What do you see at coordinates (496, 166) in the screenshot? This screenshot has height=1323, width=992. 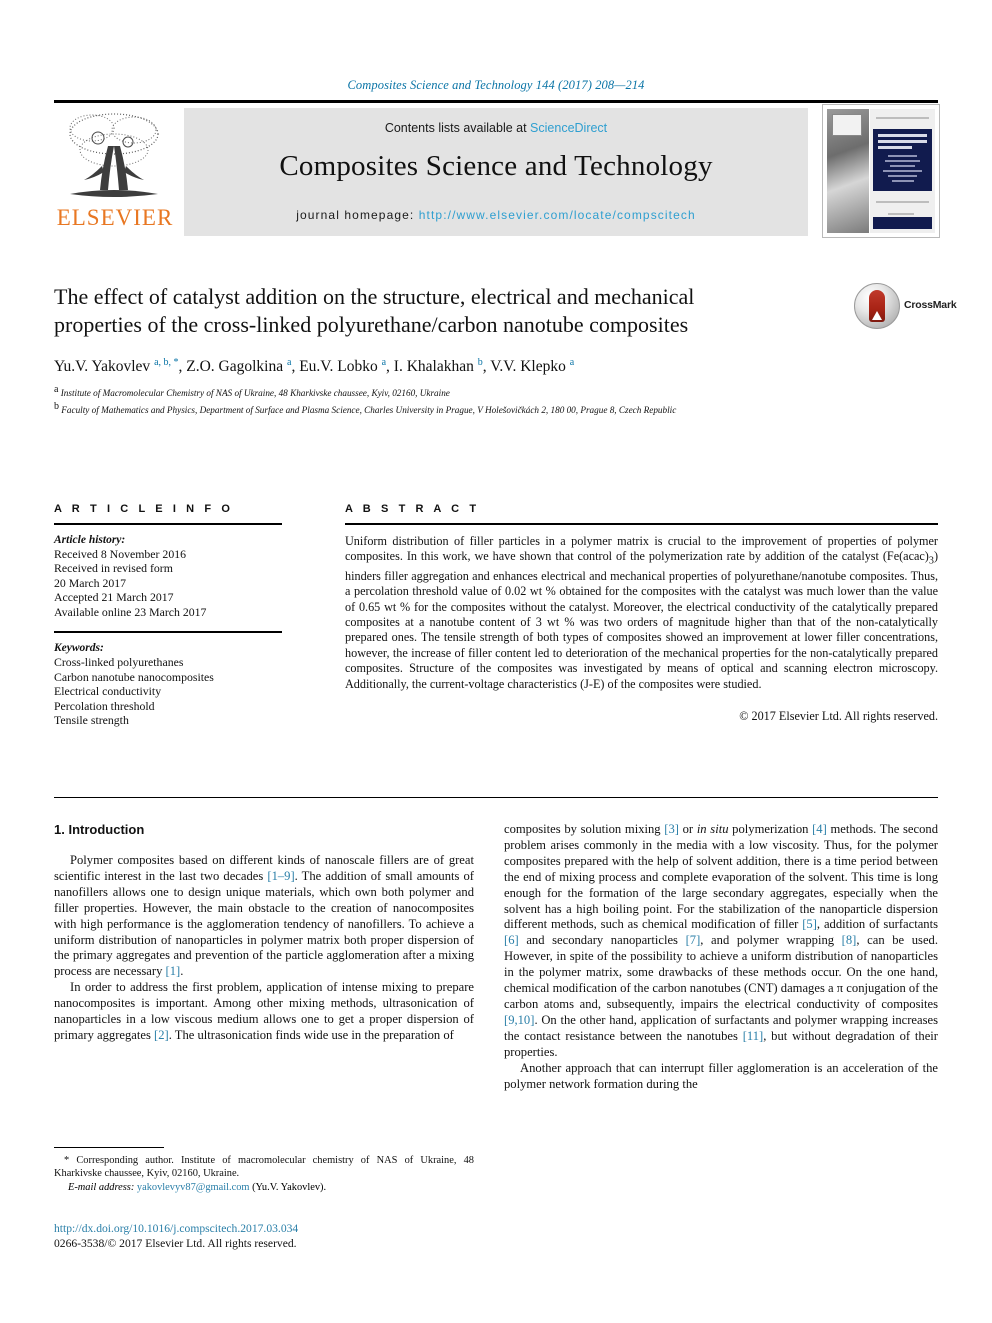 I see `journal-title: Composites Science and Technology` at bounding box center [496, 166].